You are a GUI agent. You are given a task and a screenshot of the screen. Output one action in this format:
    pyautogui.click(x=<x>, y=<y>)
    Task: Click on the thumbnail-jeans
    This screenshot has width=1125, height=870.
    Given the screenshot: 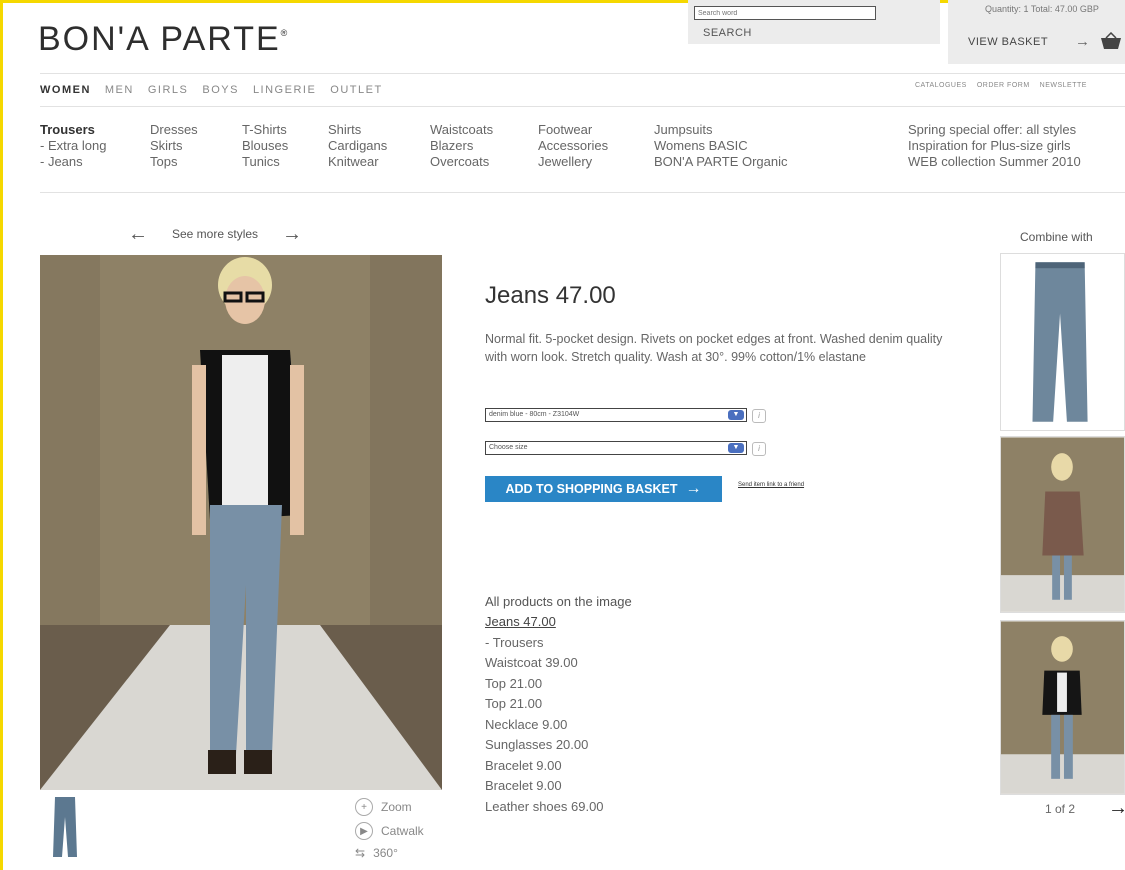 What is the action you would take?
    pyautogui.click(x=65, y=827)
    